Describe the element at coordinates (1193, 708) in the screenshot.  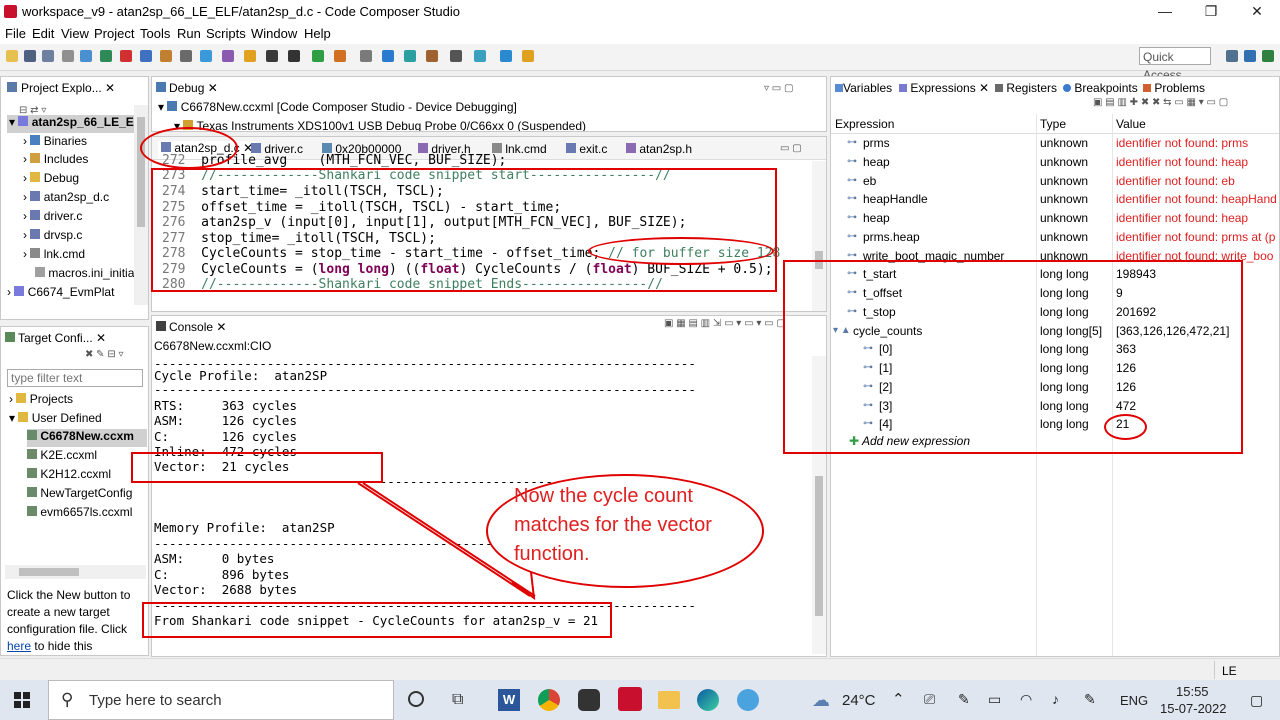
I see `clock-date: 15-07-2022` at that location.